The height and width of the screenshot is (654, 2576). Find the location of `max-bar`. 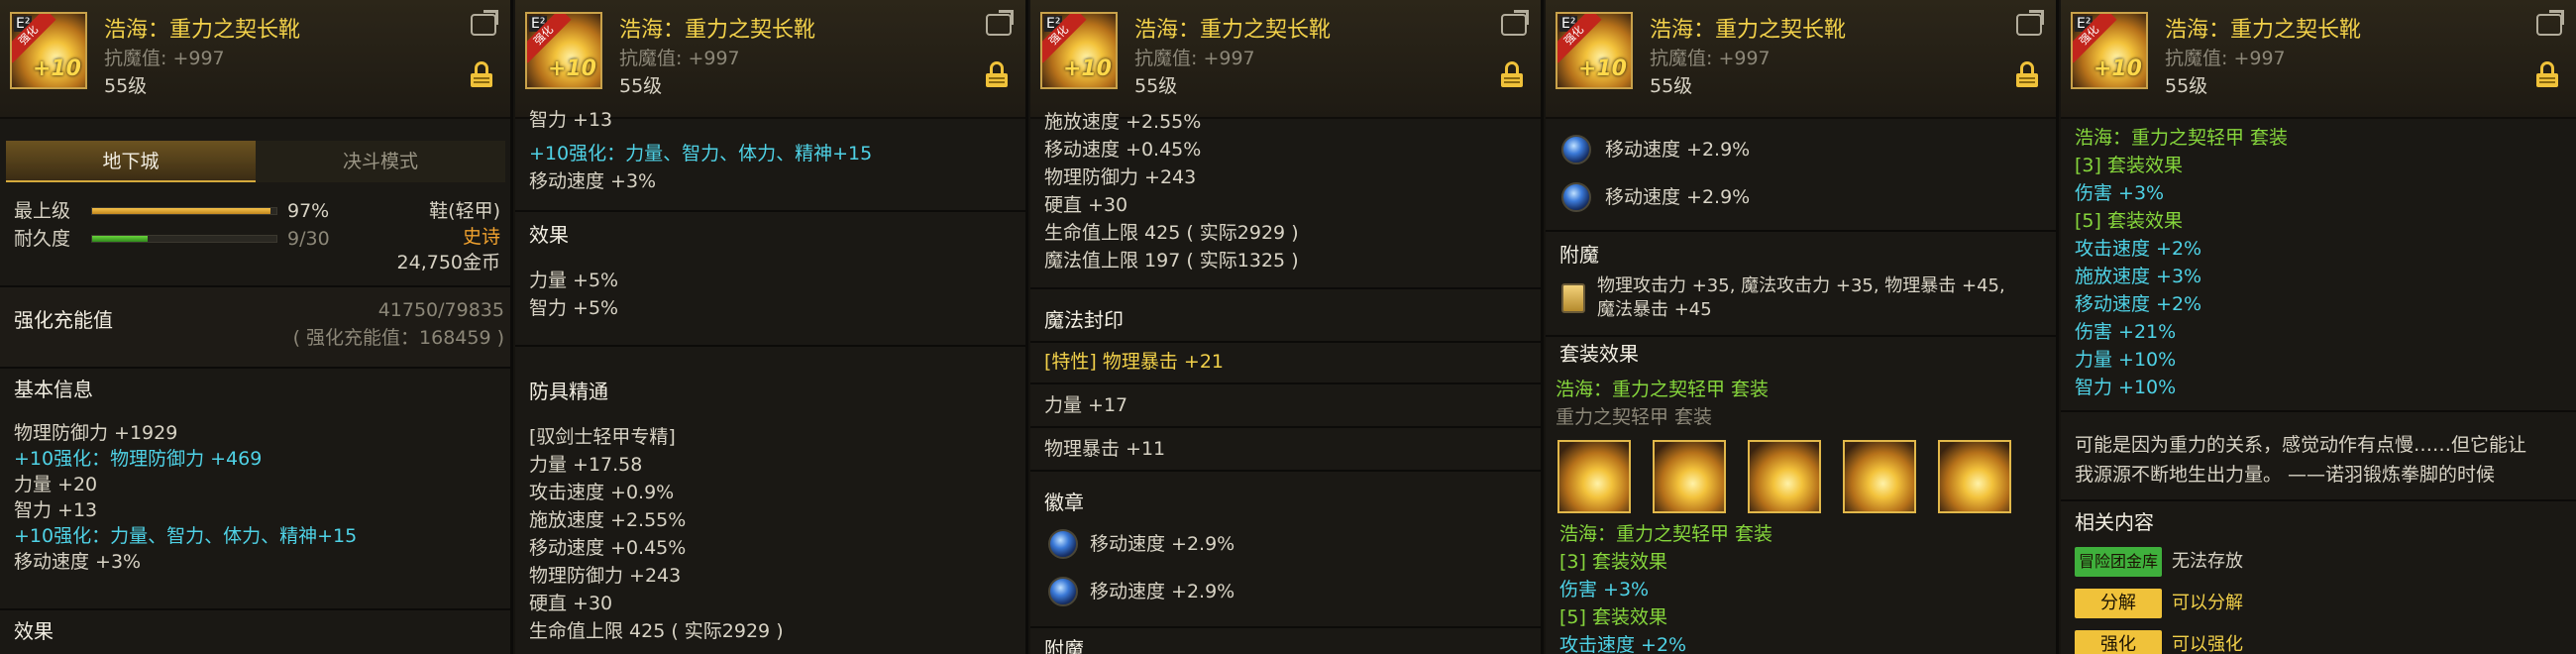

max-bar is located at coordinates (184, 211).